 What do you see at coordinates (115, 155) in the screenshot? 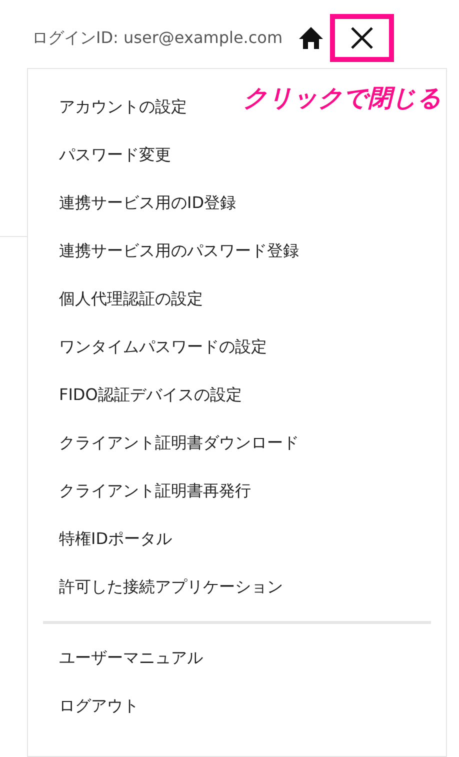
I see `menu-item: パスワード変更` at bounding box center [115, 155].